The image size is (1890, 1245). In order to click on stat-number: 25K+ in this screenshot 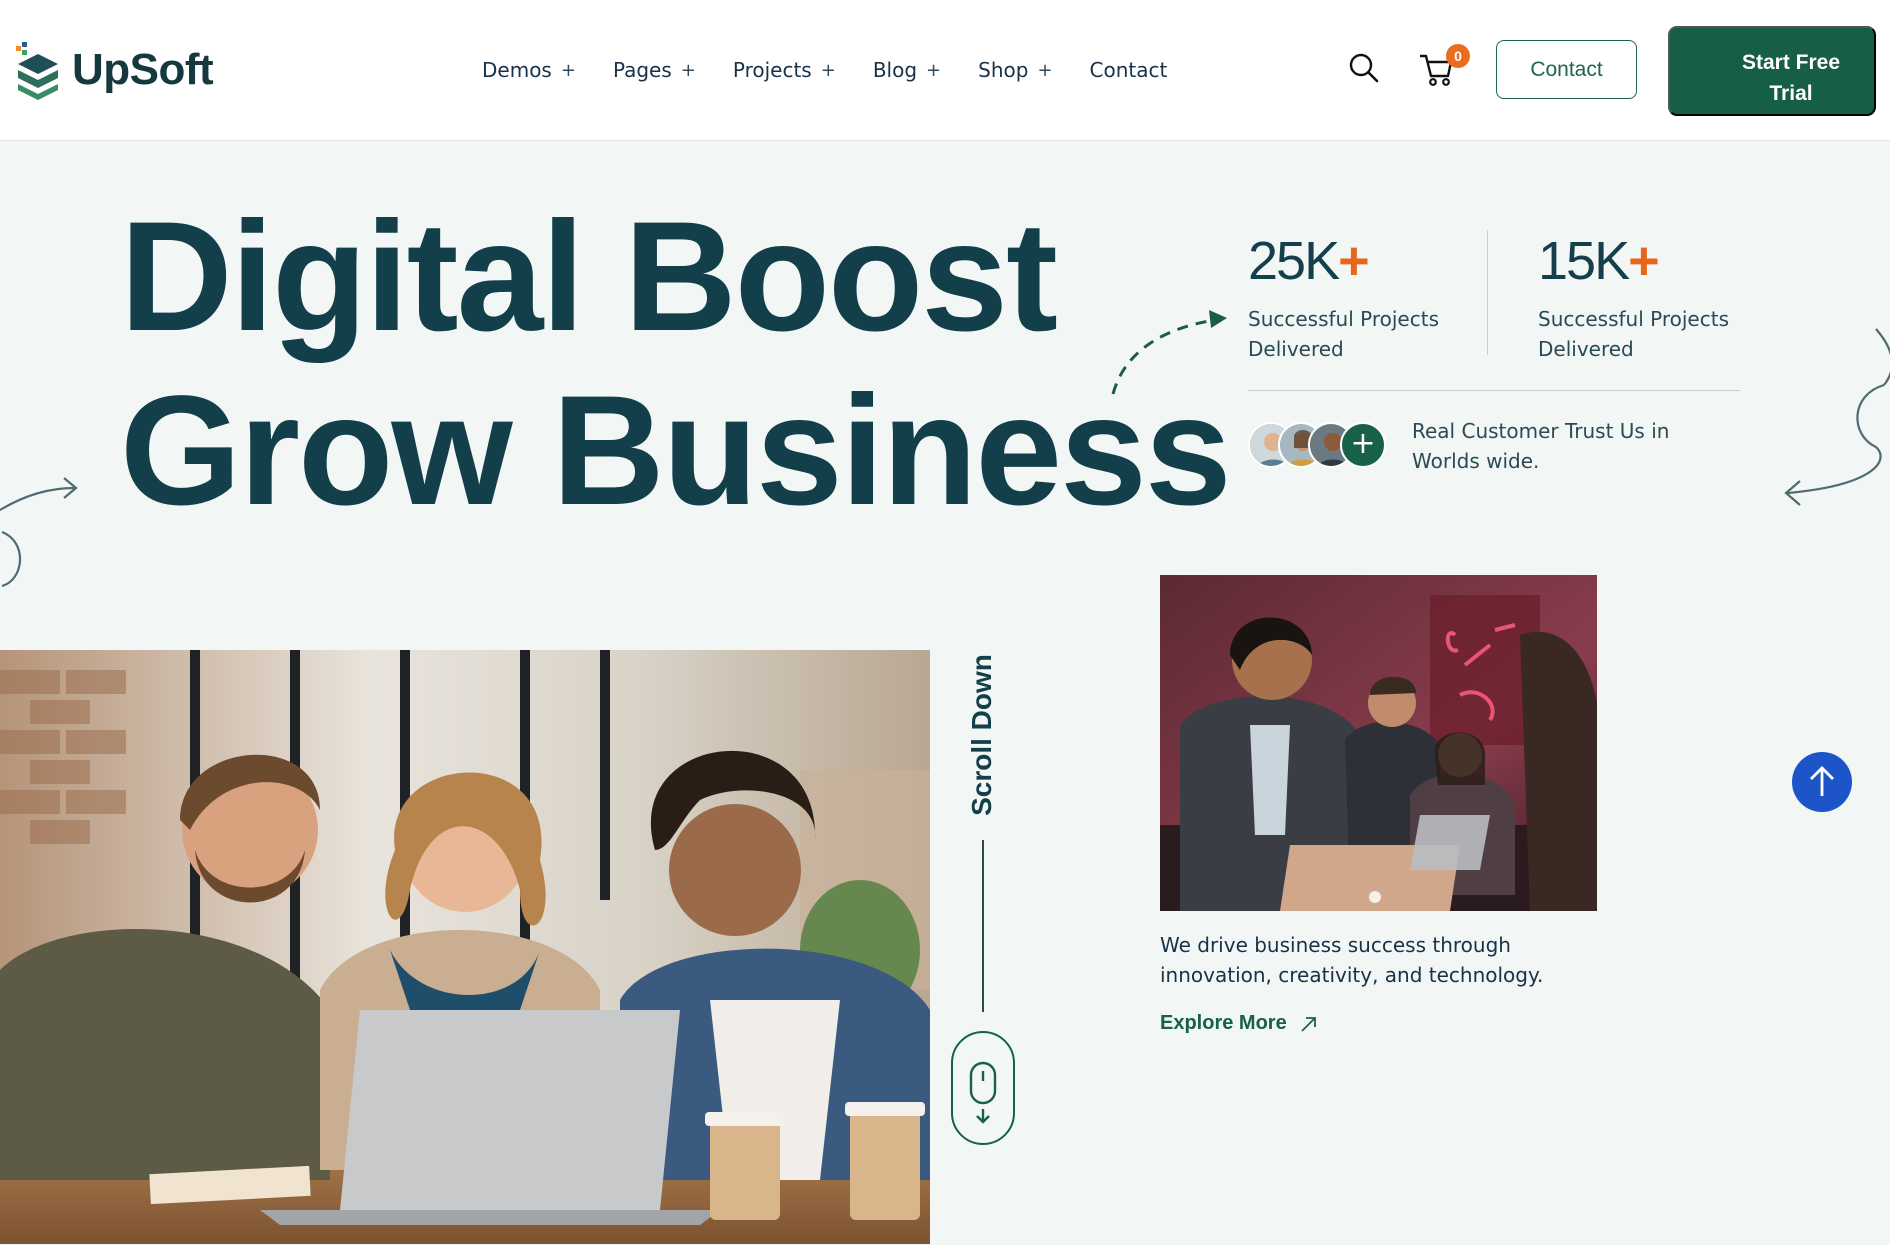, I will do `click(1348, 261)`.